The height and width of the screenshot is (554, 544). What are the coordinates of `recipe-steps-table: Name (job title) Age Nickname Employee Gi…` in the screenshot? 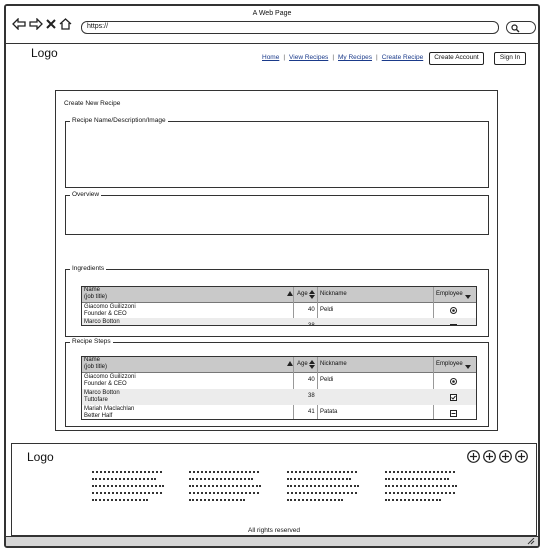 It's located at (279, 388).